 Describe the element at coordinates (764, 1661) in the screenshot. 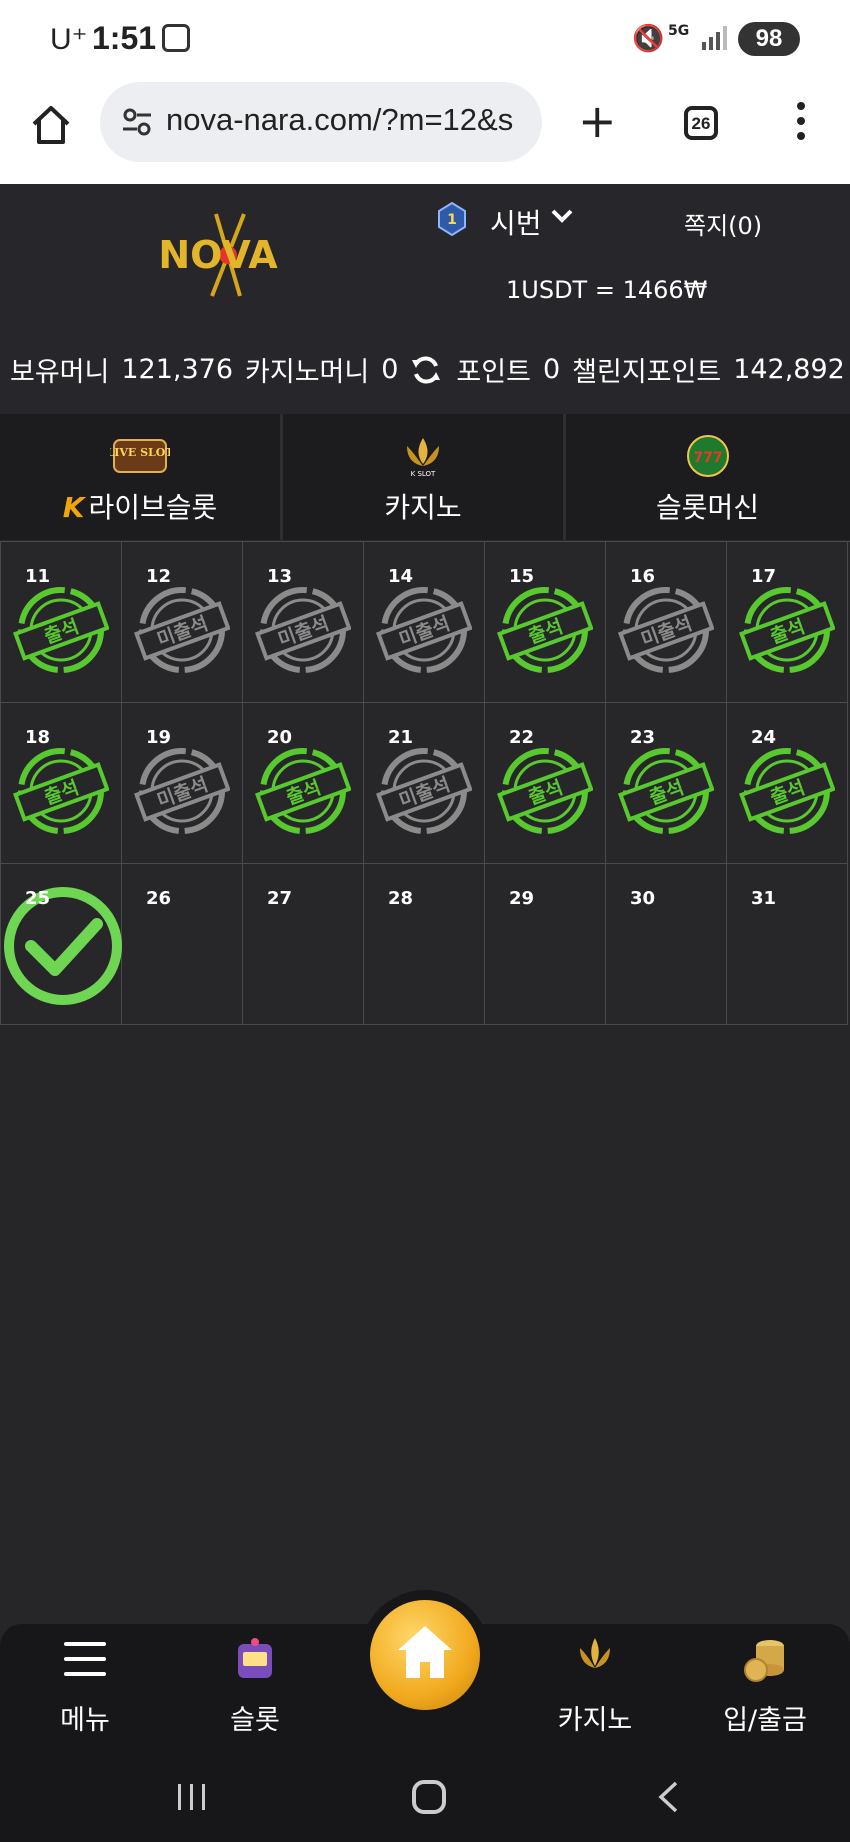

I see `coins-icon` at that location.